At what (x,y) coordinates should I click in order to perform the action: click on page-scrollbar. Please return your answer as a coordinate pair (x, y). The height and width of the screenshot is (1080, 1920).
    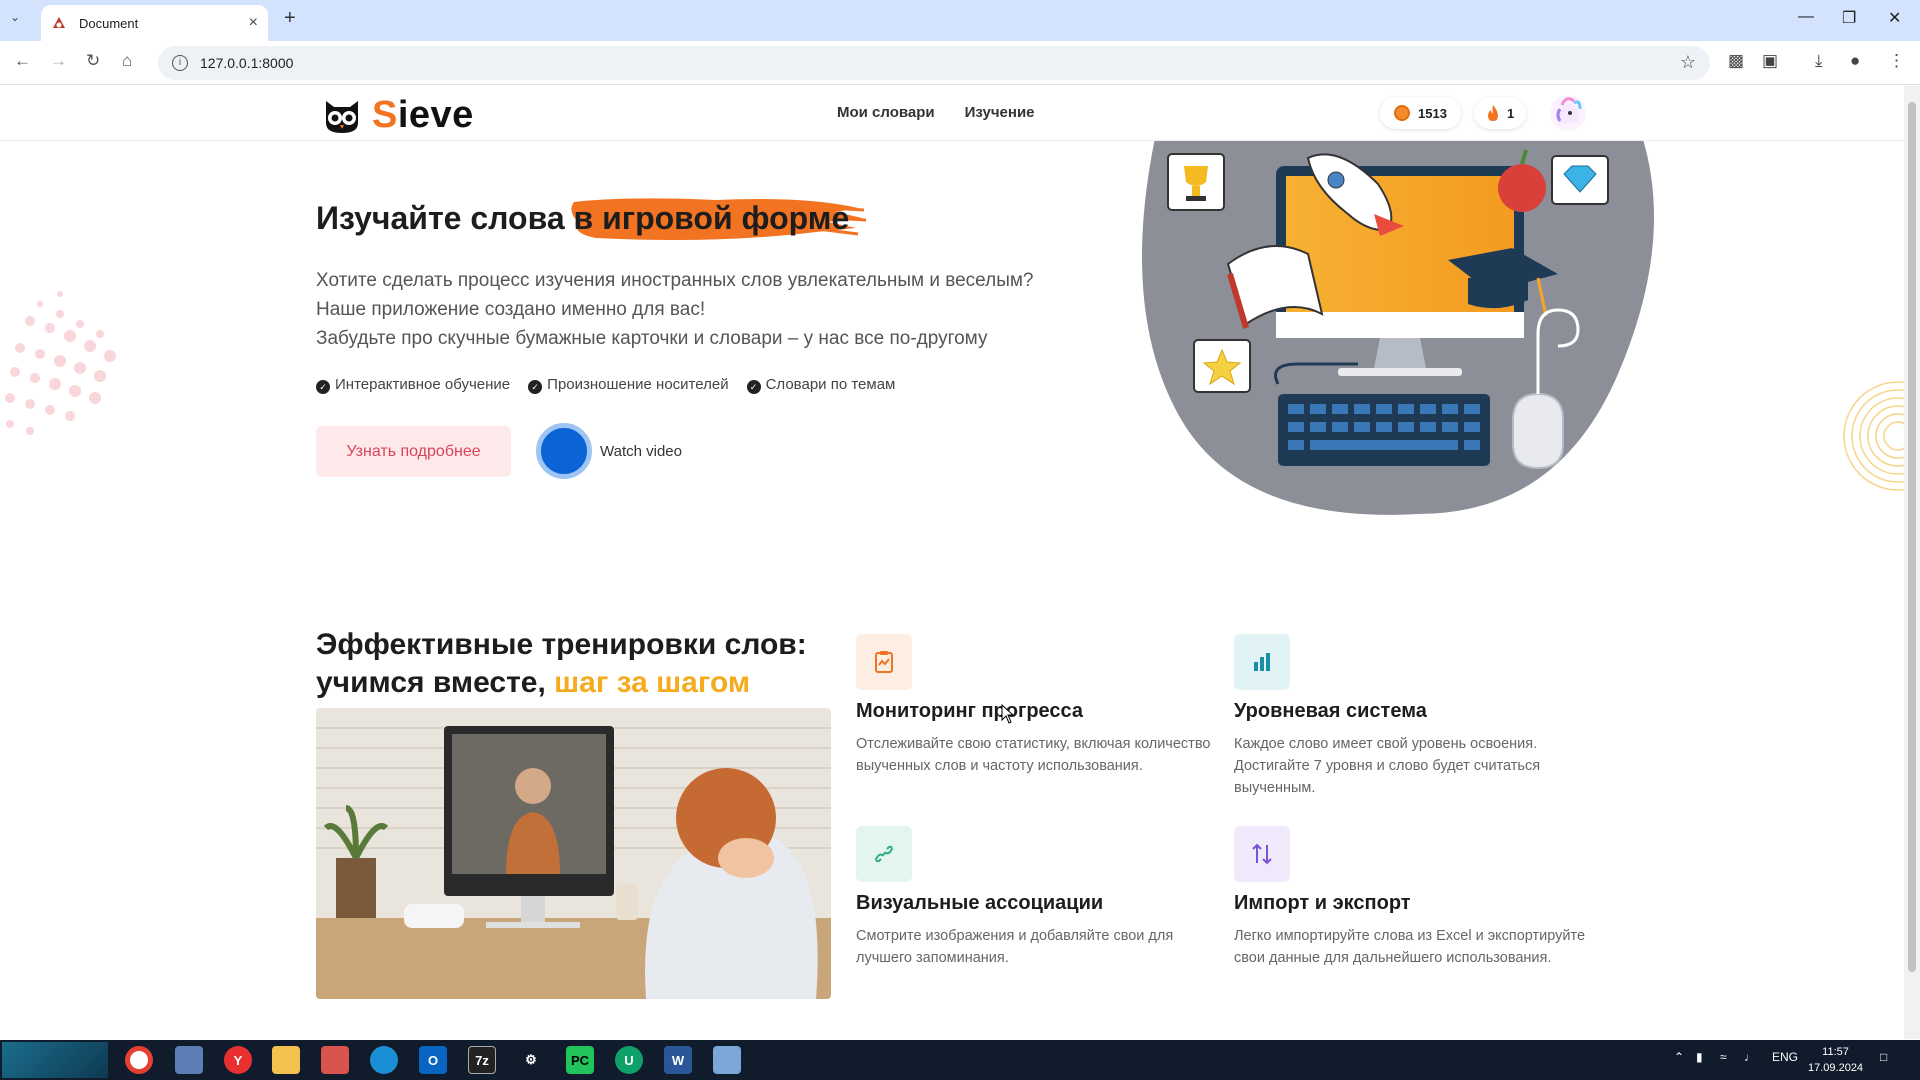
    Looking at the image, I should click on (1912, 562).